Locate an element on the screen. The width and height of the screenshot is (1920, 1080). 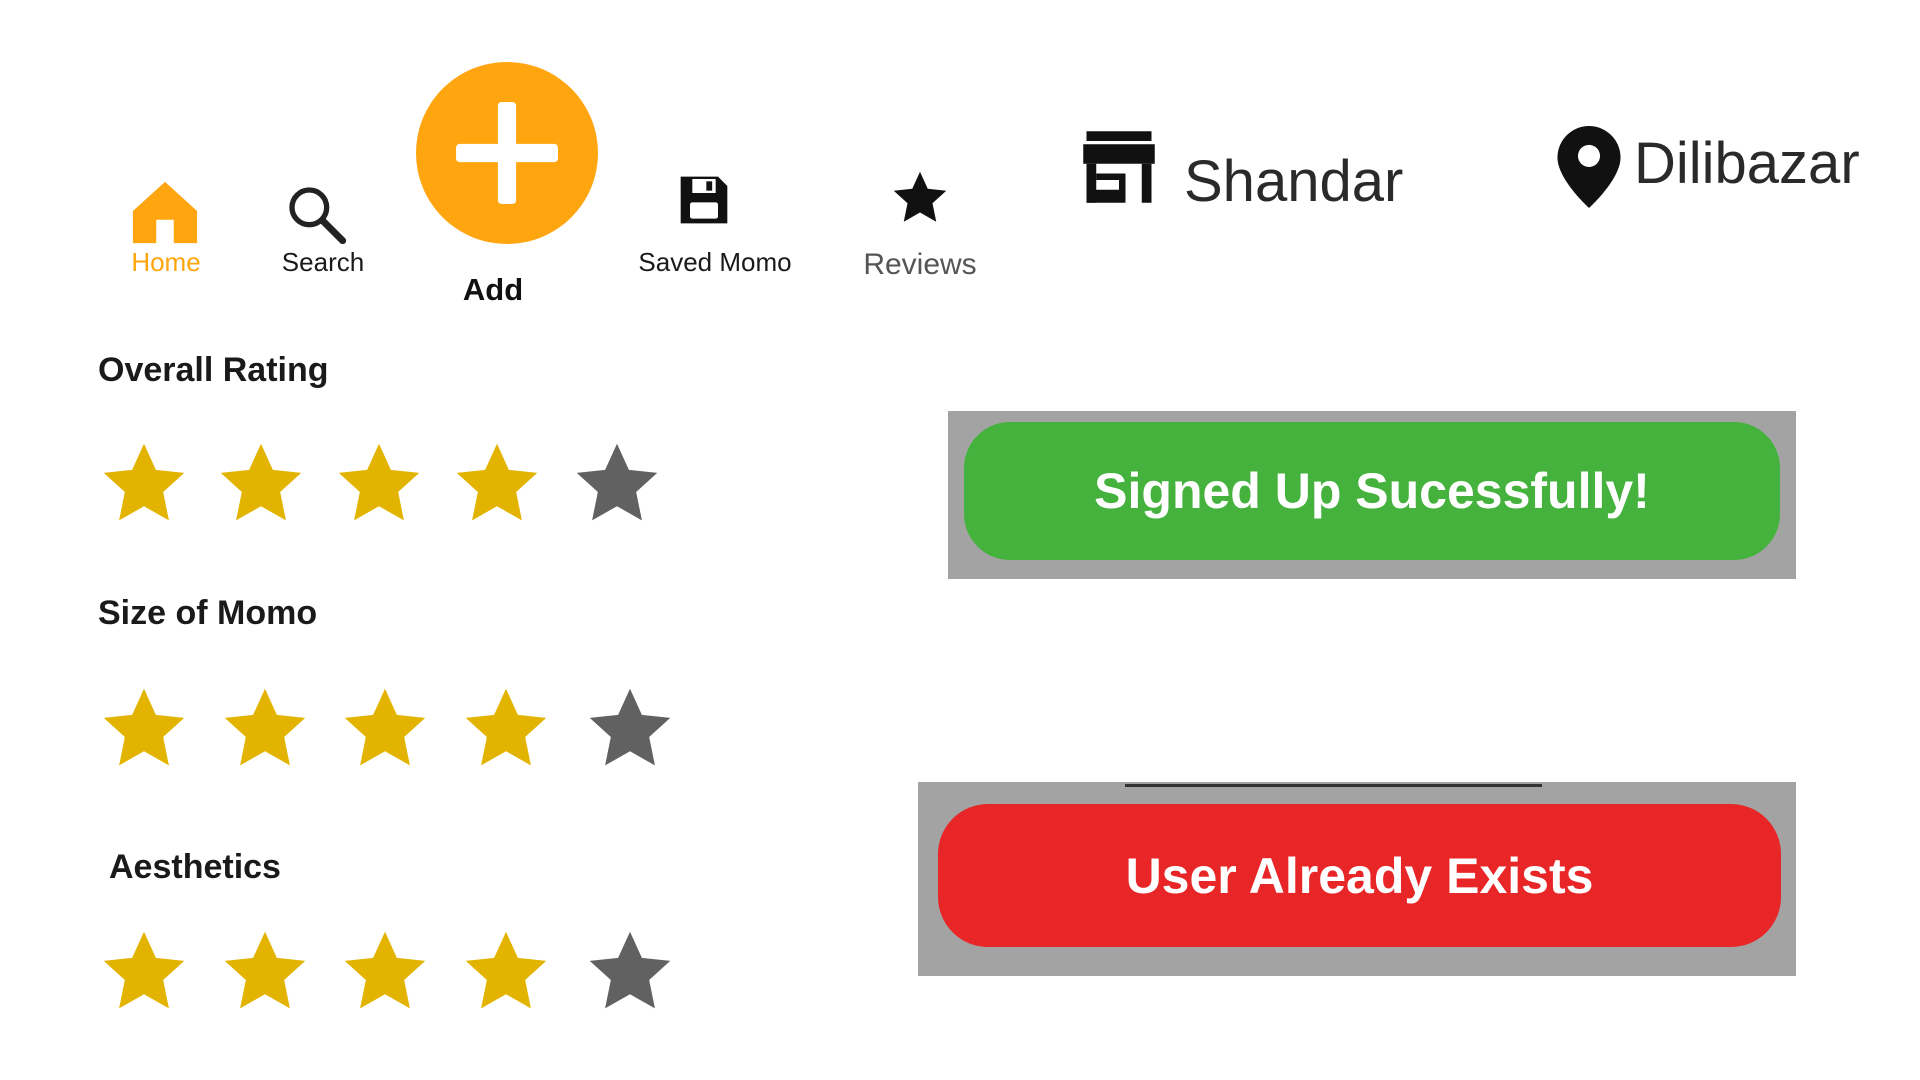
plus-icon is located at coordinates (507, 153).